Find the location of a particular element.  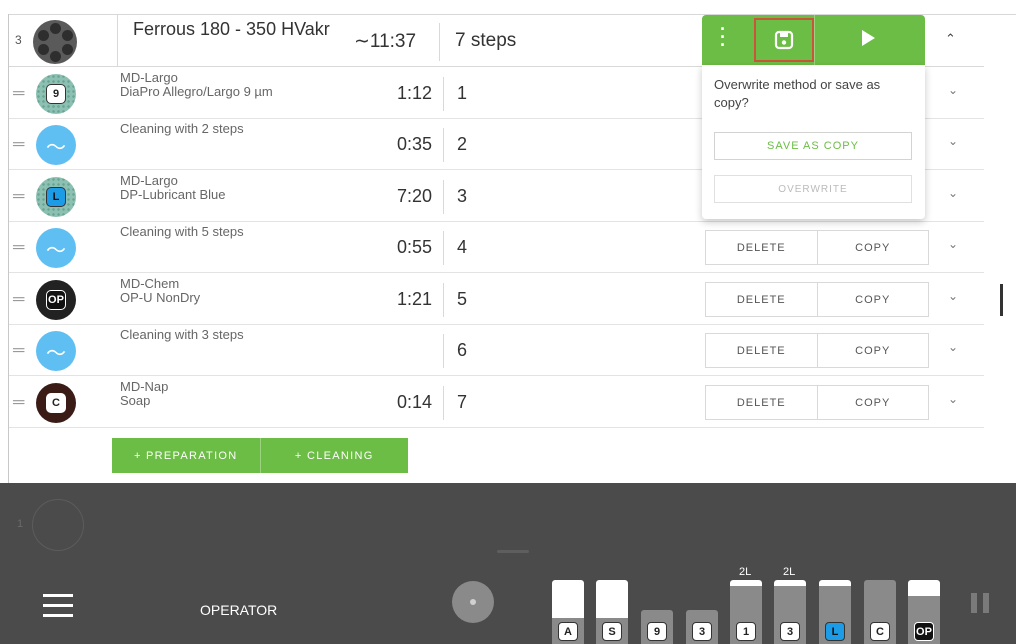

step-duration: 7:20 is located at coordinates (414, 196).